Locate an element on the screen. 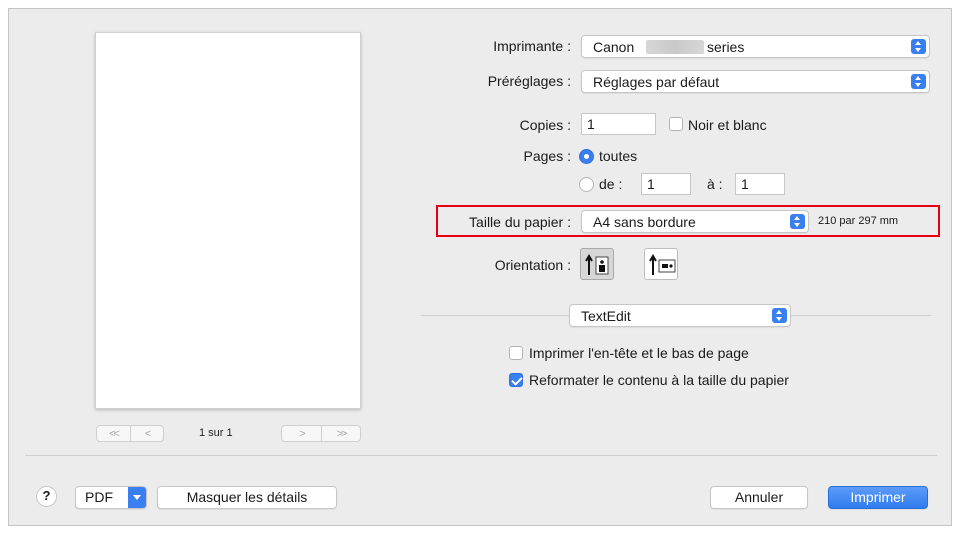 This screenshot has height=534, width=960. pdf-label: PDF is located at coordinates (99, 497).